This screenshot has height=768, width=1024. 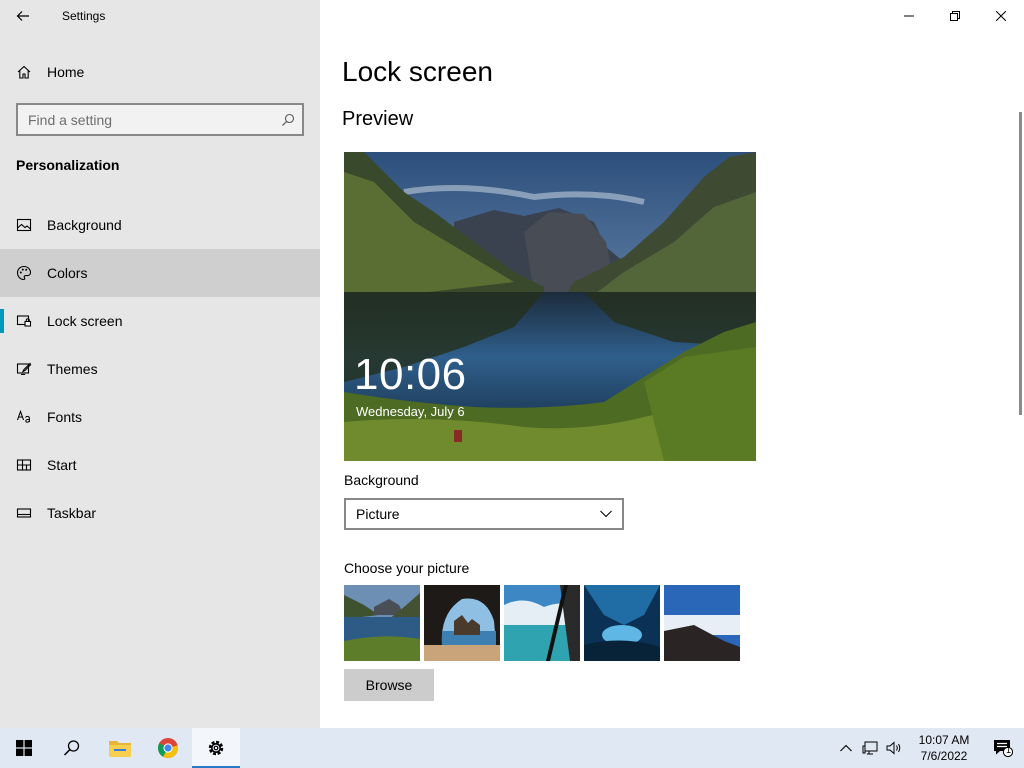 What do you see at coordinates (702, 623) in the screenshot?
I see `picture-thumbnail-sea-of-clouds` at bounding box center [702, 623].